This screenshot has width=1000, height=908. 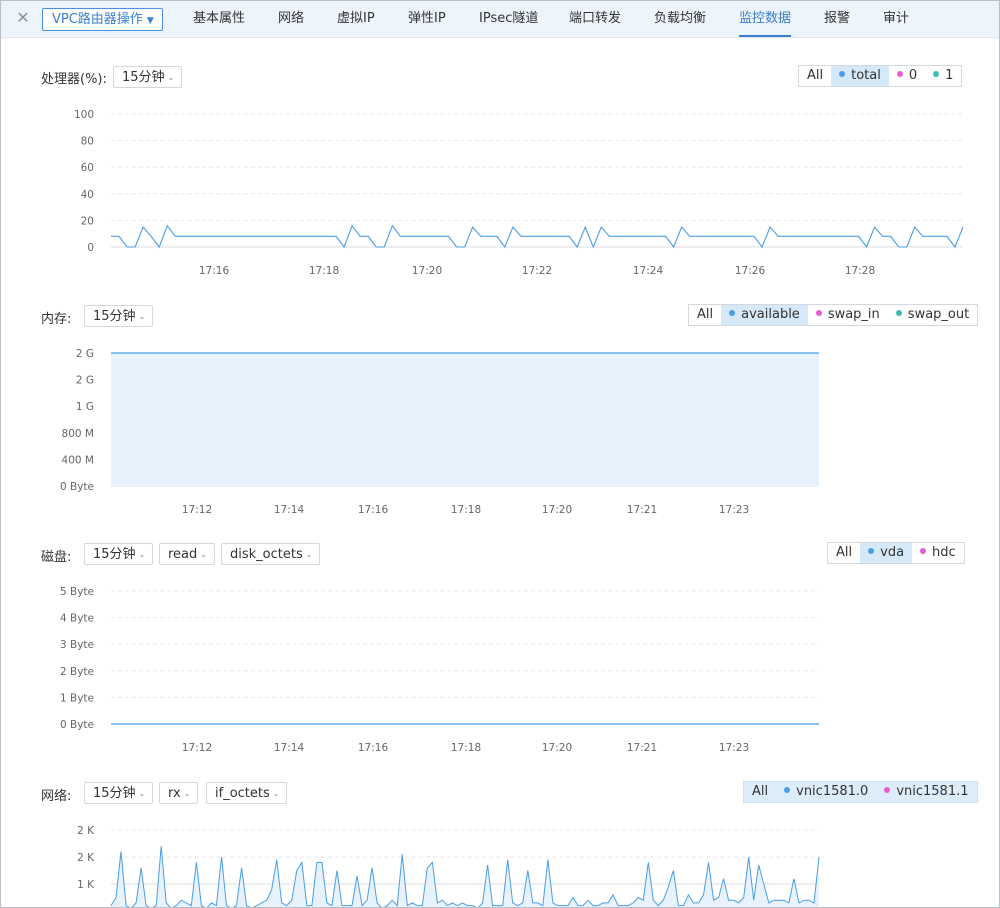 What do you see at coordinates (87, 195) in the screenshot?
I see `cpu-y-tick-label: 40` at bounding box center [87, 195].